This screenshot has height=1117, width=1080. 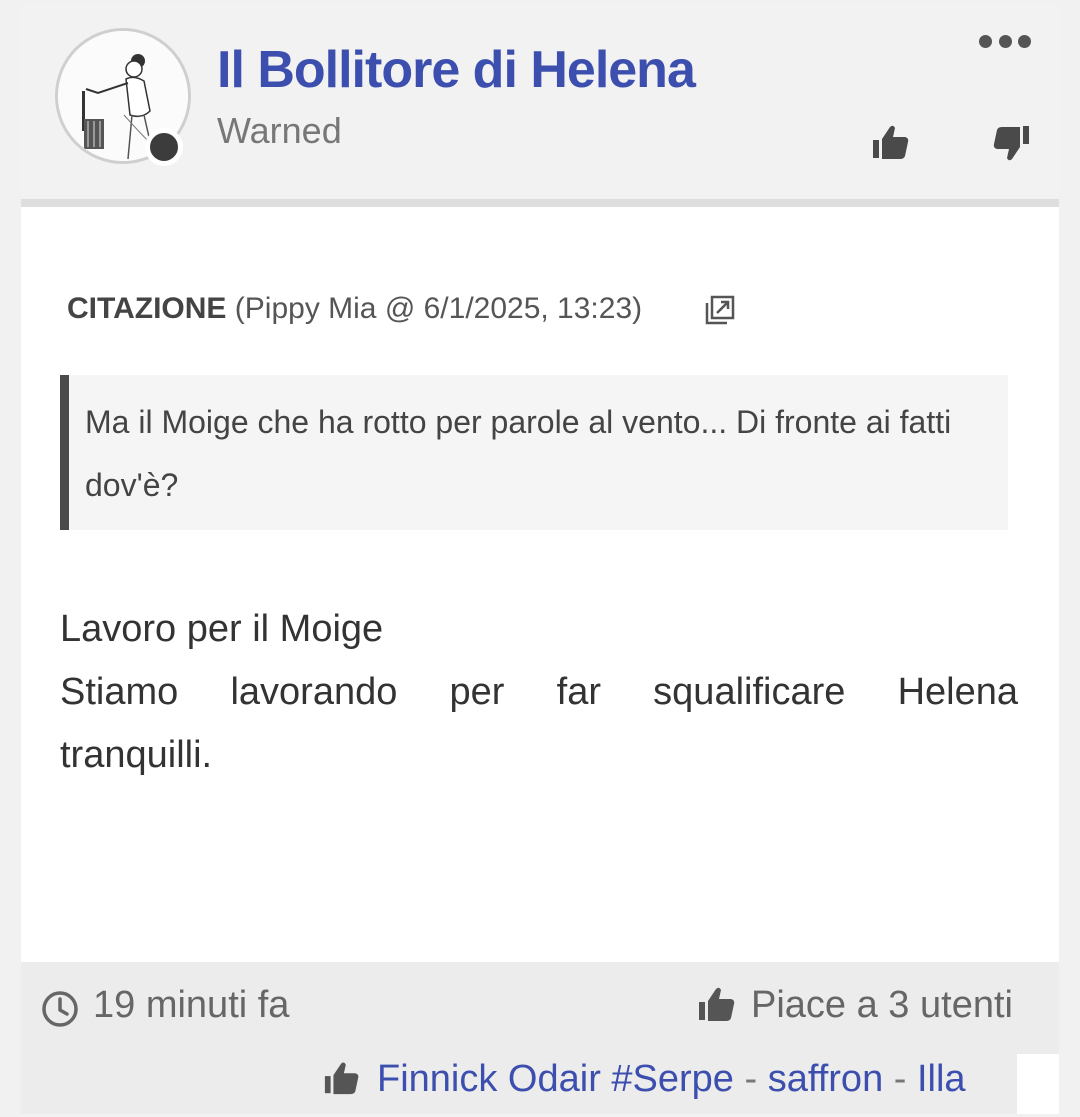 I want to click on quote-label: CITAZIONE, so click(x=147, y=308).